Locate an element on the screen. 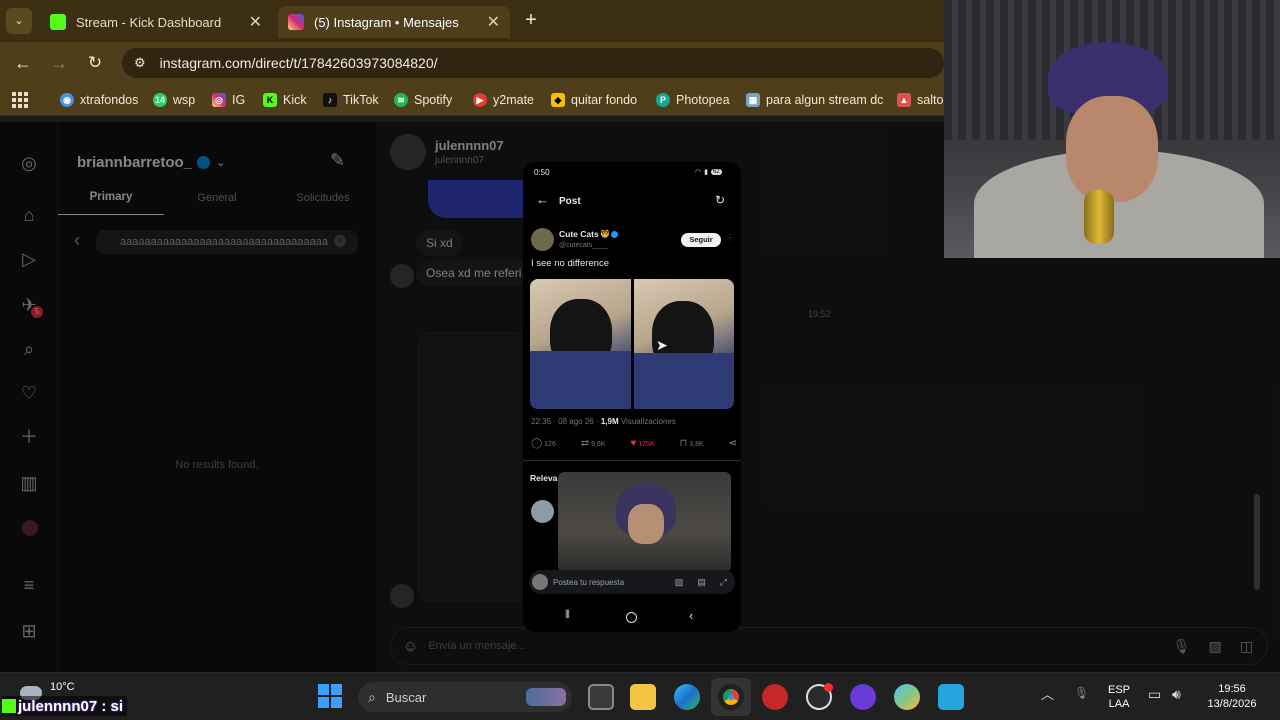 The height and width of the screenshot is (720, 1280). embedded-stream-video is located at coordinates (644, 522).